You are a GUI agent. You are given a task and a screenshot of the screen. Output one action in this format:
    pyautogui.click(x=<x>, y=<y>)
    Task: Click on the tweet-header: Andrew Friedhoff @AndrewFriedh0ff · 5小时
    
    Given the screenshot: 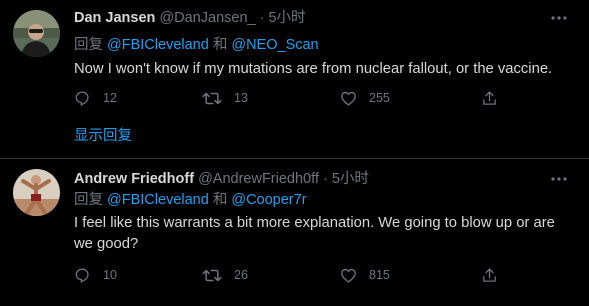 What is the action you would take?
    pyautogui.click(x=221, y=179)
    